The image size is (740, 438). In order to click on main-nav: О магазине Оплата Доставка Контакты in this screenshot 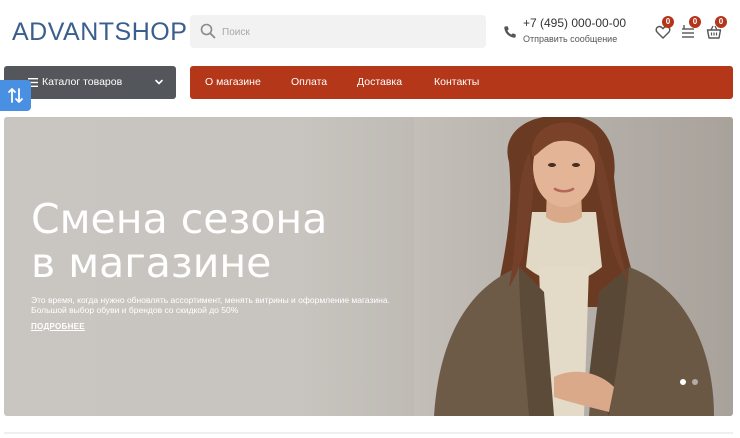, I will do `click(461, 82)`.